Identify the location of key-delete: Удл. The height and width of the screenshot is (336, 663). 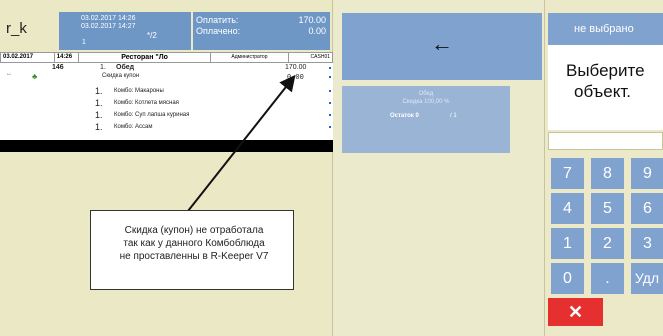
(647, 278).